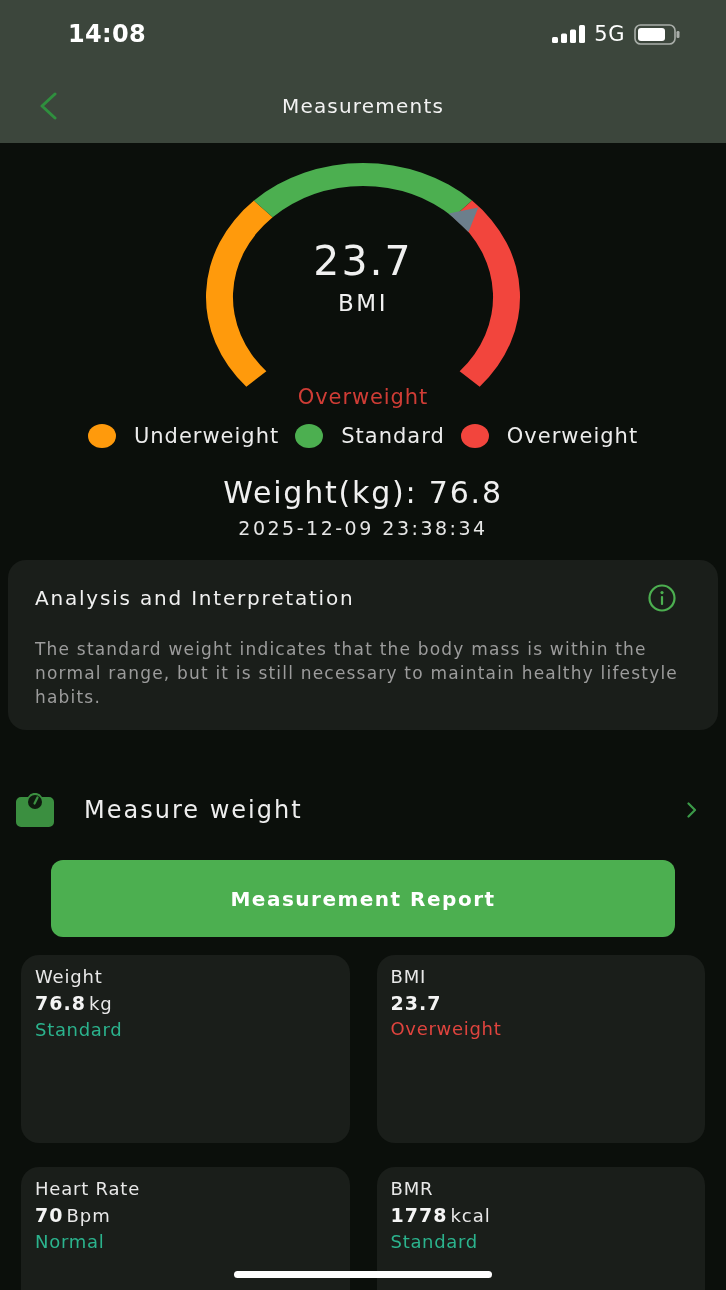 This screenshot has height=1290, width=726. What do you see at coordinates (419, 1215) in the screenshot?
I see `metric-value: 1778` at bounding box center [419, 1215].